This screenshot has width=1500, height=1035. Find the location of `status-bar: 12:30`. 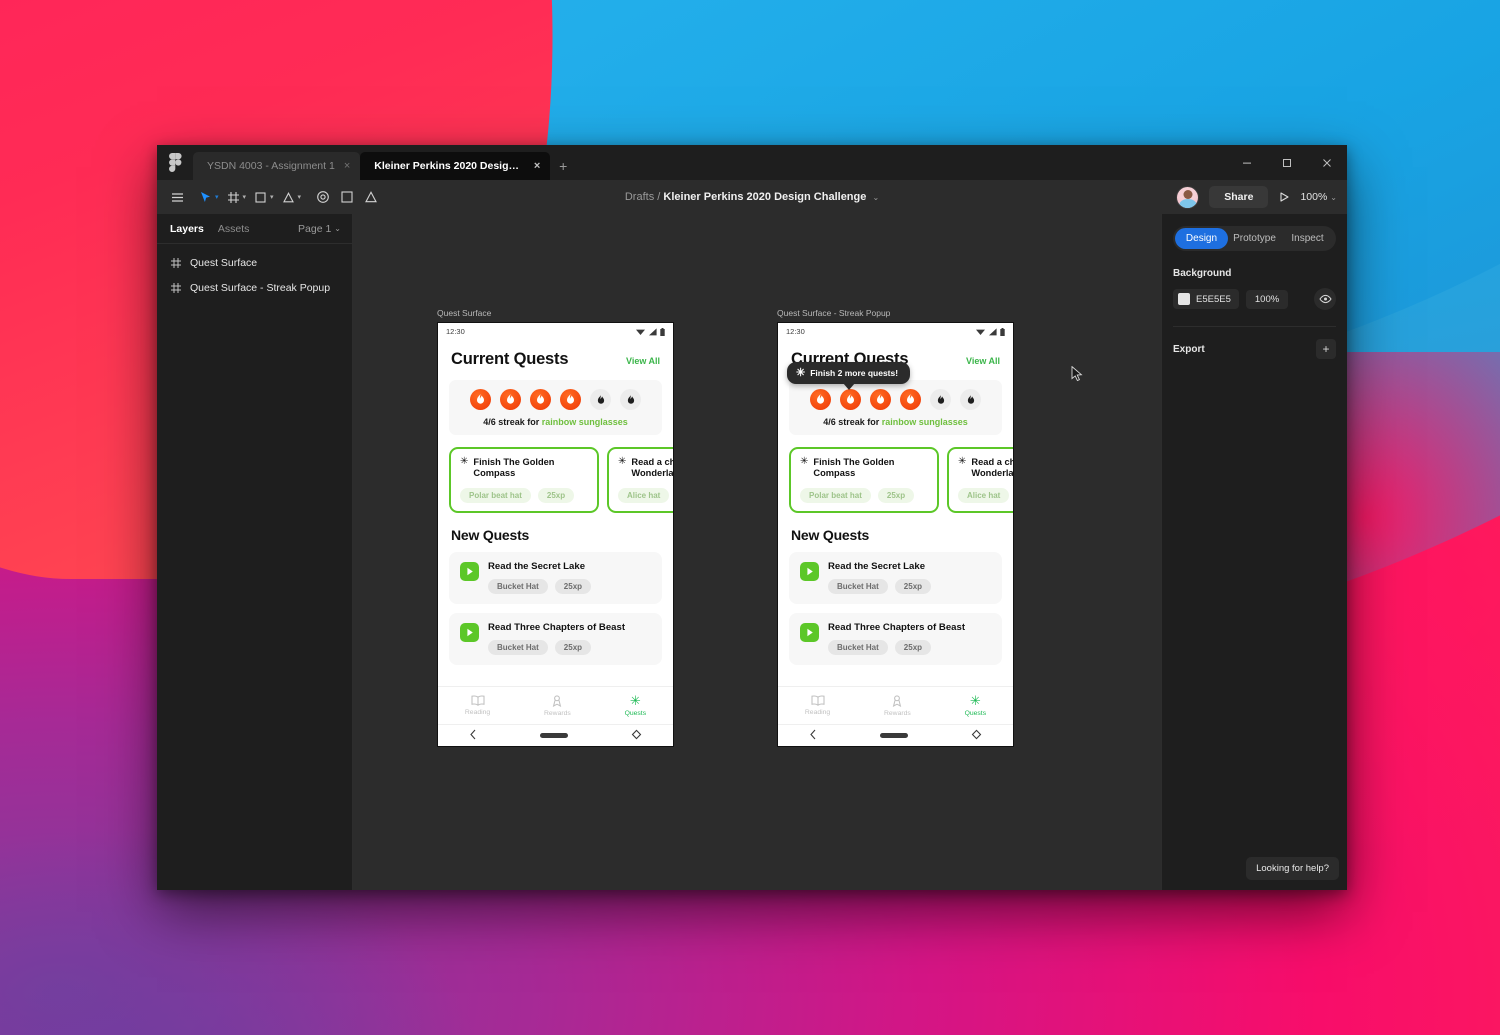

status-bar: 12:30 is located at coordinates (895, 331).